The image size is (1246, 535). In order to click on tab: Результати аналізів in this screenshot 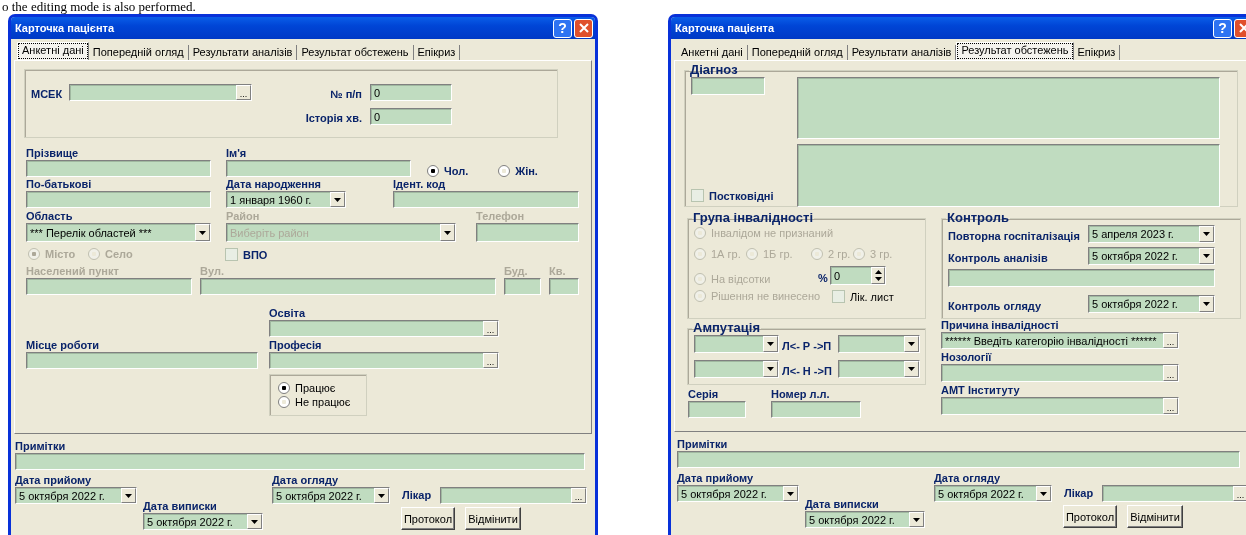, I will do `click(243, 52)`.